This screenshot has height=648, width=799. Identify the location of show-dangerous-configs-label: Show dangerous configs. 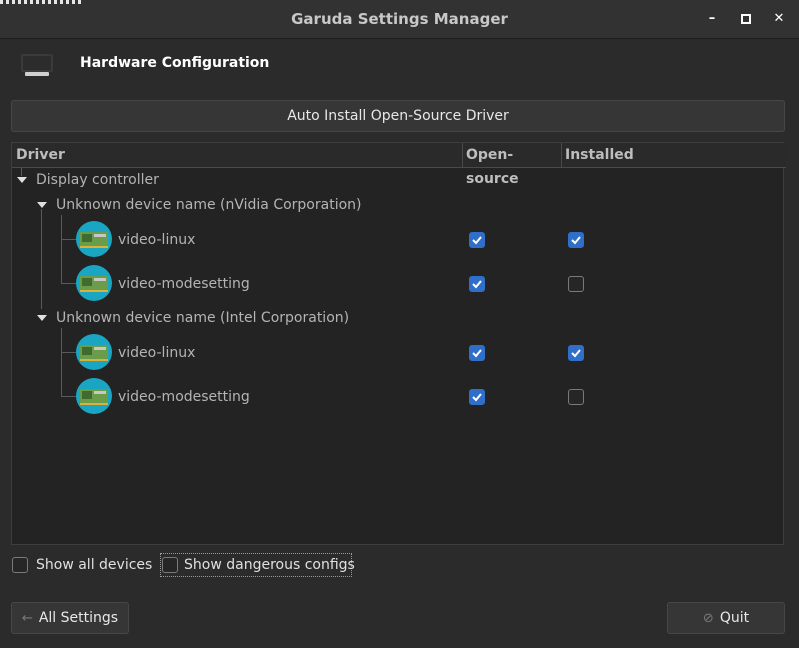
(269, 565).